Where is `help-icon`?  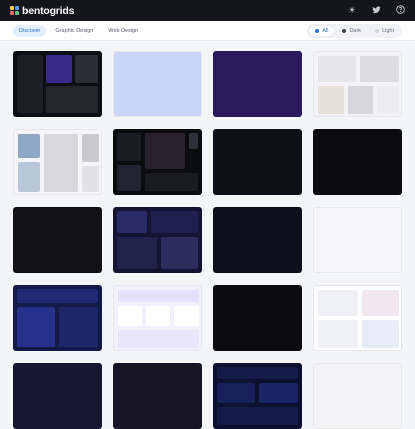 help-icon is located at coordinates (400, 10).